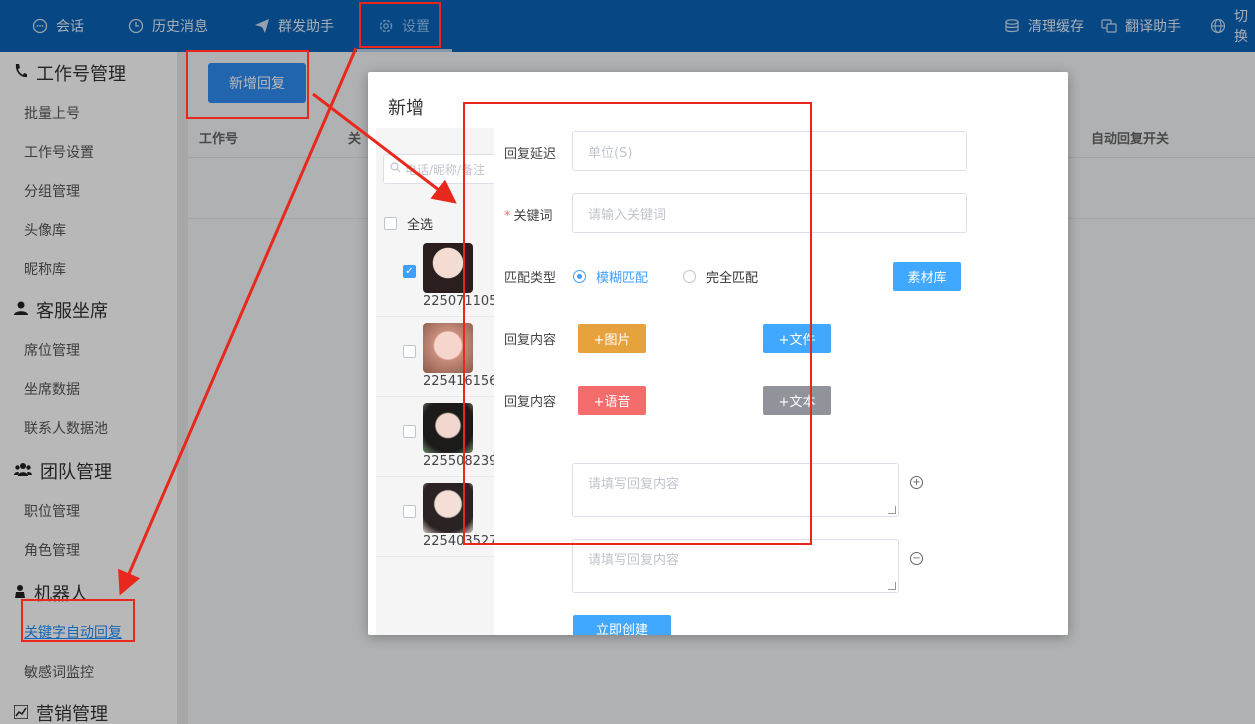 The height and width of the screenshot is (724, 1255). I want to click on submit-button: 立即创建, so click(622, 625).